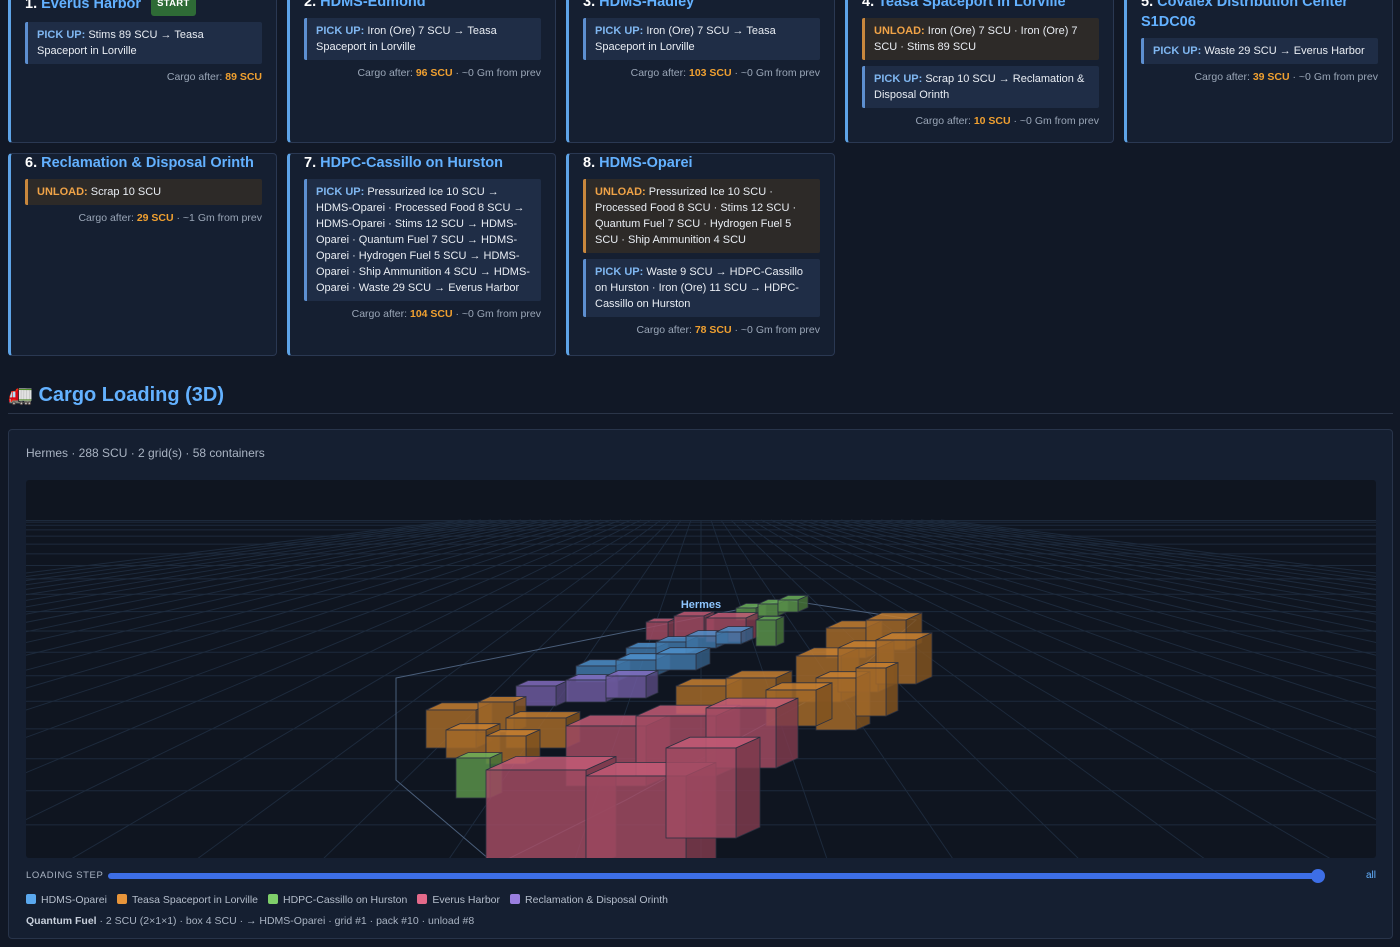 The image size is (1400, 947). Describe the element at coordinates (143, 8) in the screenshot. I see `stop-title: 1. Everus Harbor START` at that location.